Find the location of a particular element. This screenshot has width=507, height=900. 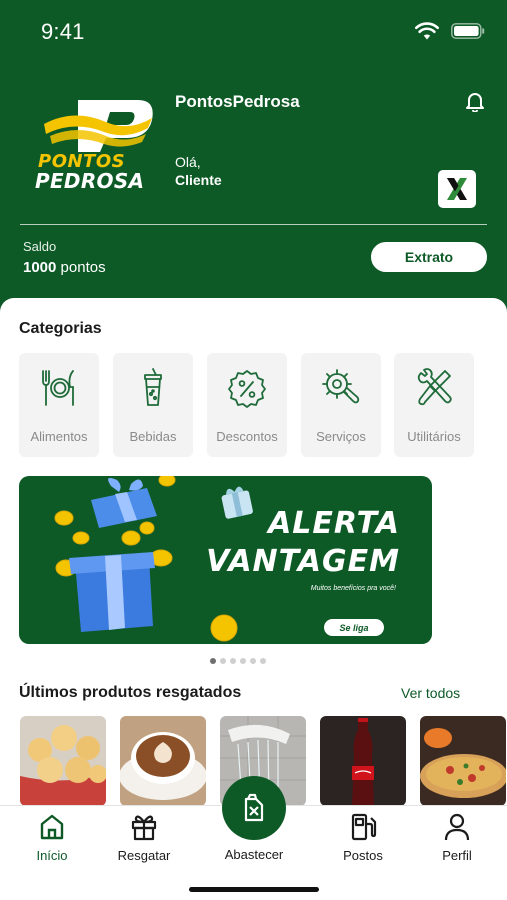

balance-value: 1000 pontos is located at coordinates (64, 267).